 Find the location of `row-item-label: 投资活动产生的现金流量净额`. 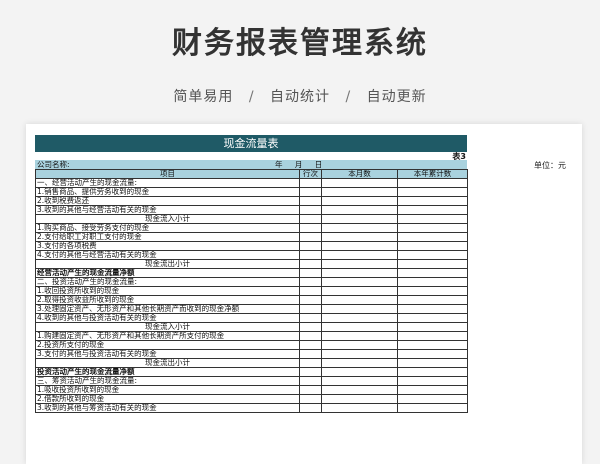

row-item-label: 投资活动产生的现金流量净额 is located at coordinates (167, 372).